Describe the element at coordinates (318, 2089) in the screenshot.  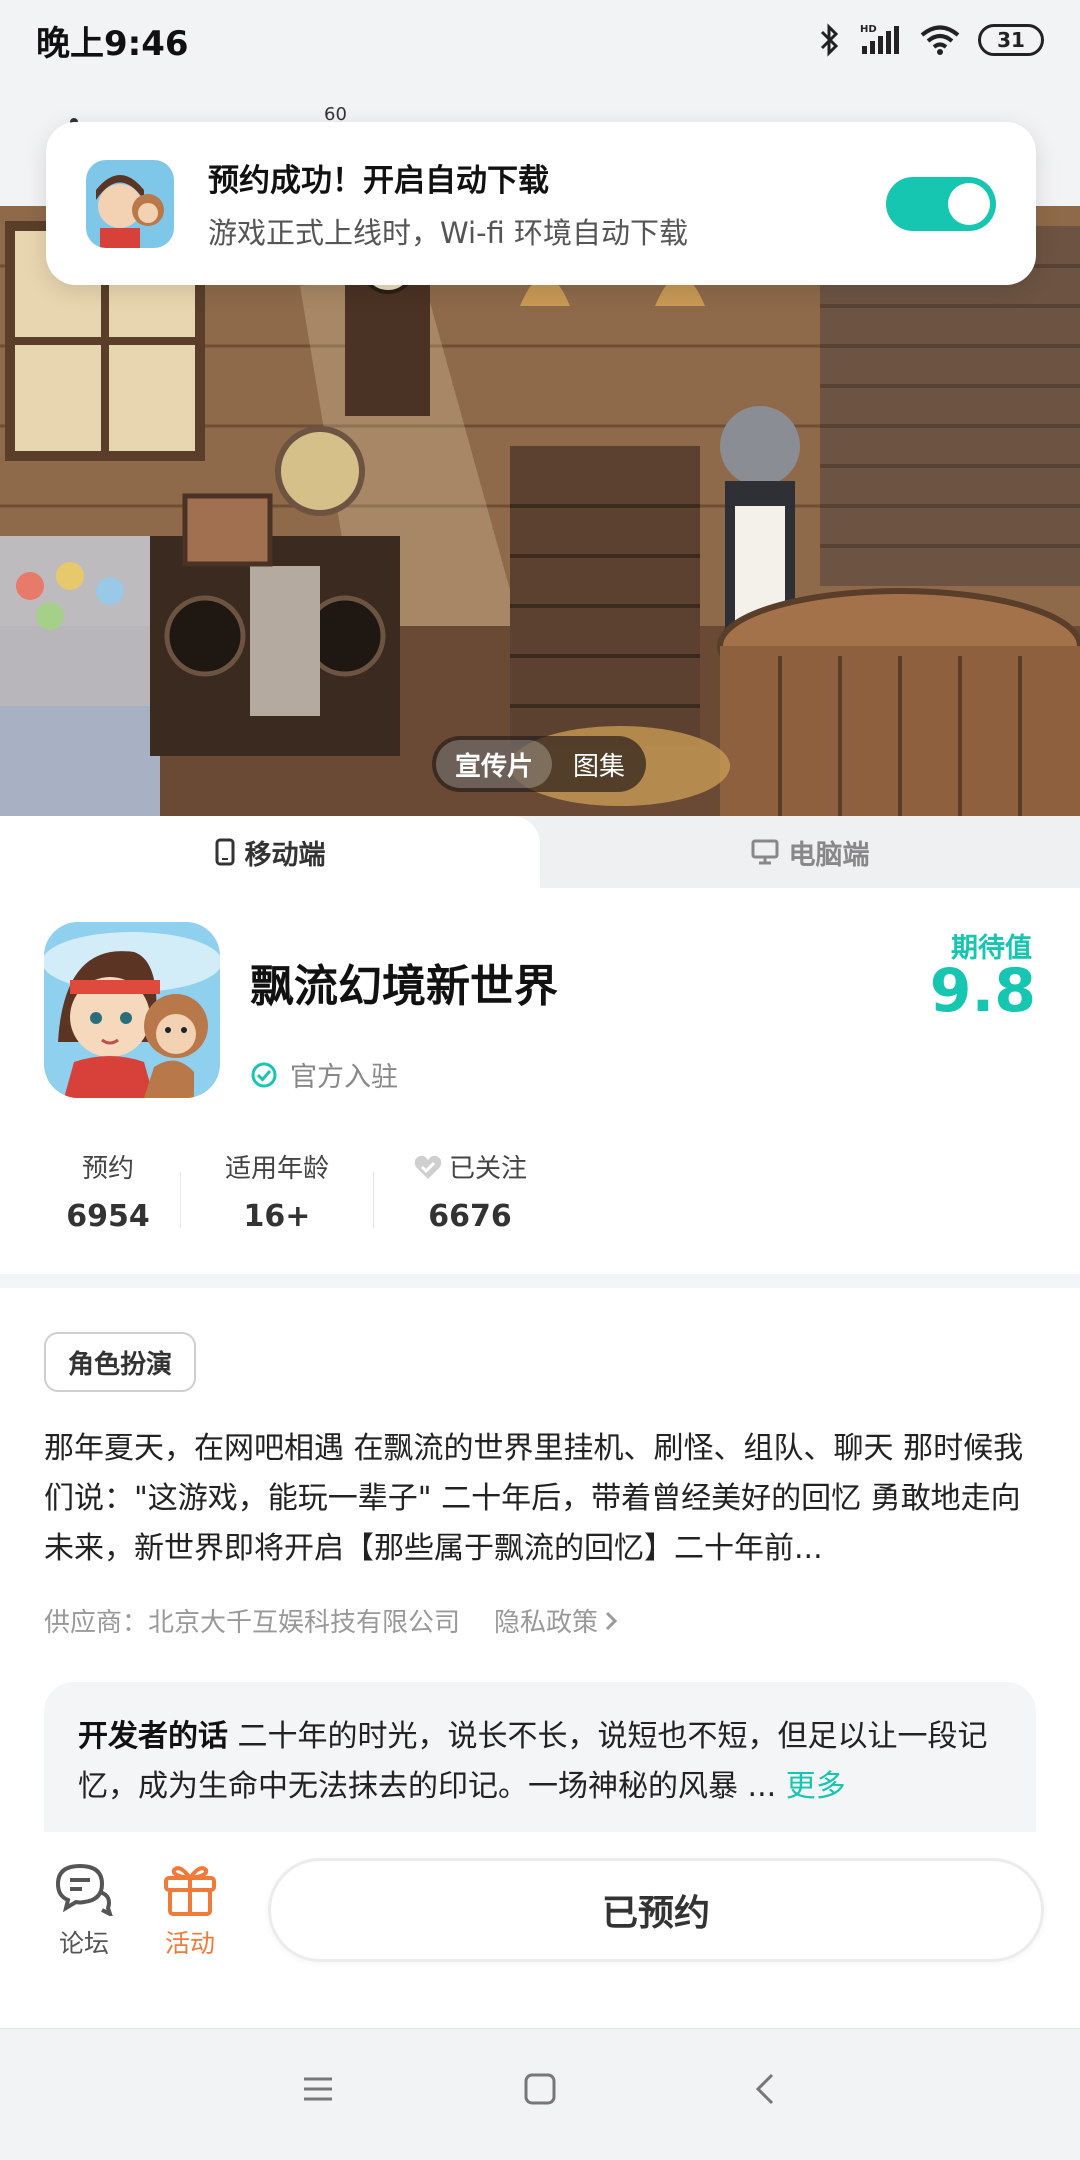
I see `menu-icon` at that location.